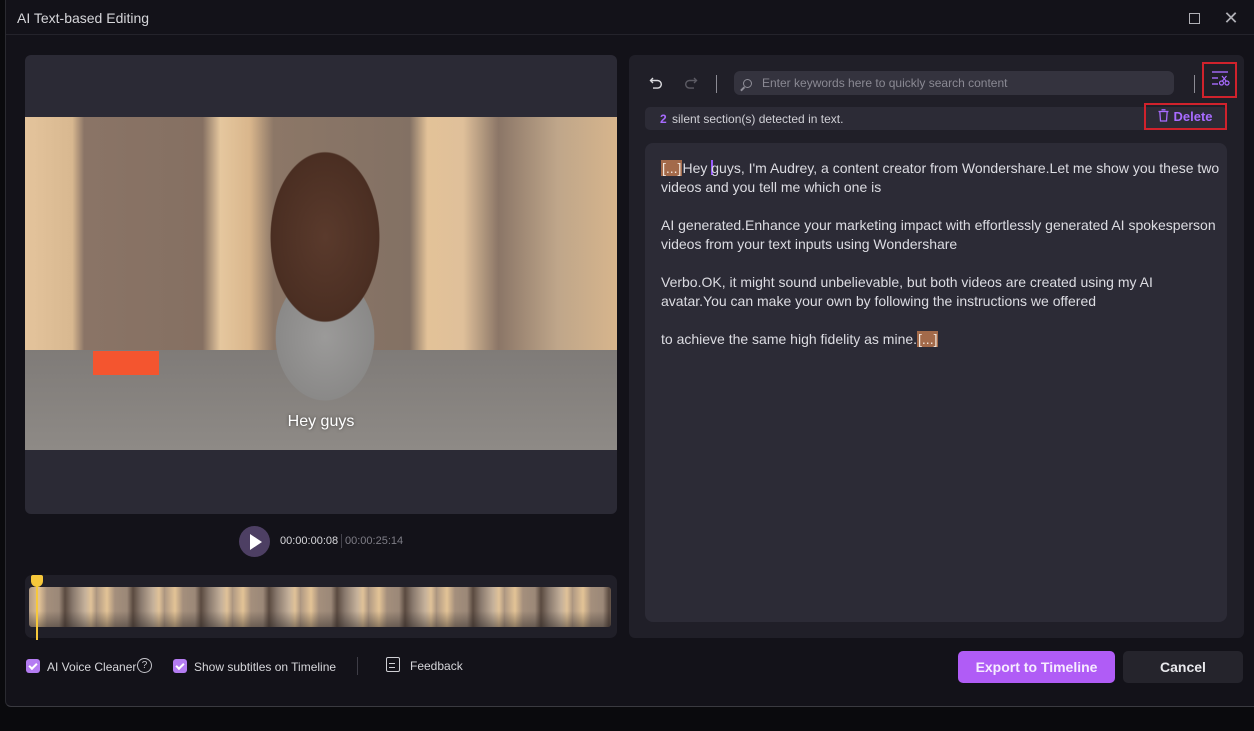  Describe the element at coordinates (321, 421) in the screenshot. I see `video-subtitle: Hey guys` at that location.